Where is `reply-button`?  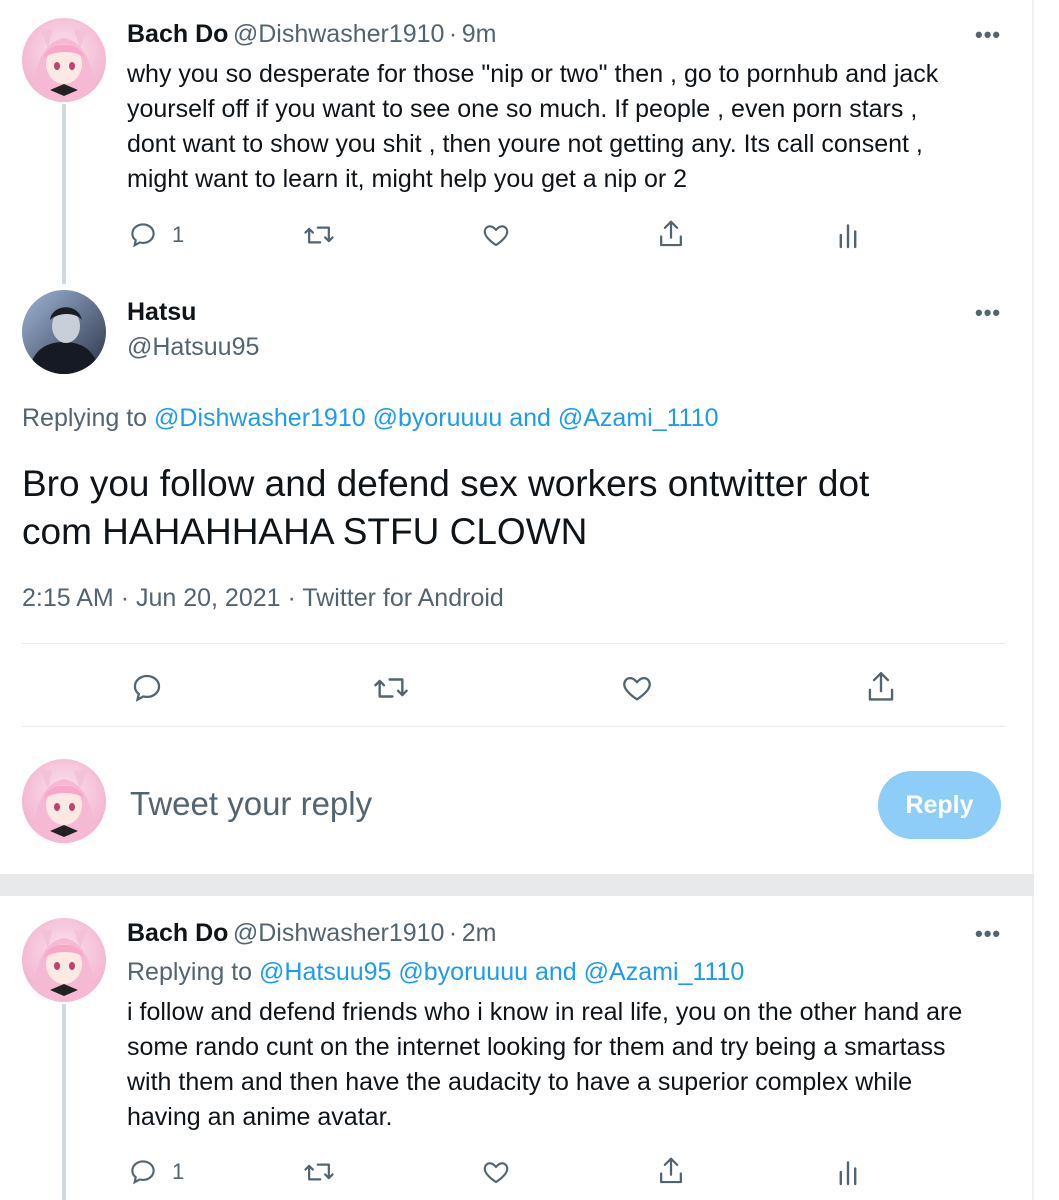
reply-button is located at coordinates (147, 688).